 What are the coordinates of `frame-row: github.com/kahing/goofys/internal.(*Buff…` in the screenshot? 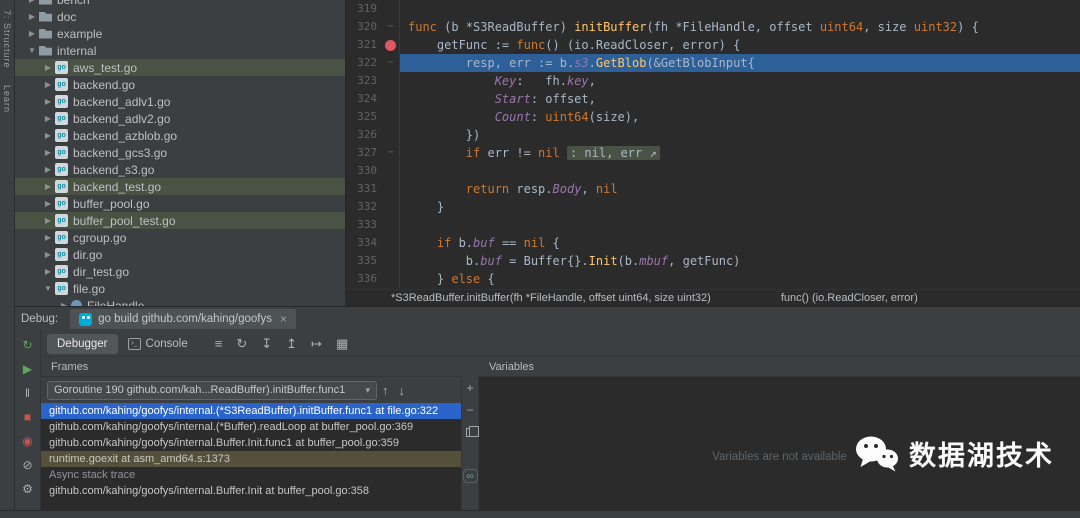 It's located at (251, 427).